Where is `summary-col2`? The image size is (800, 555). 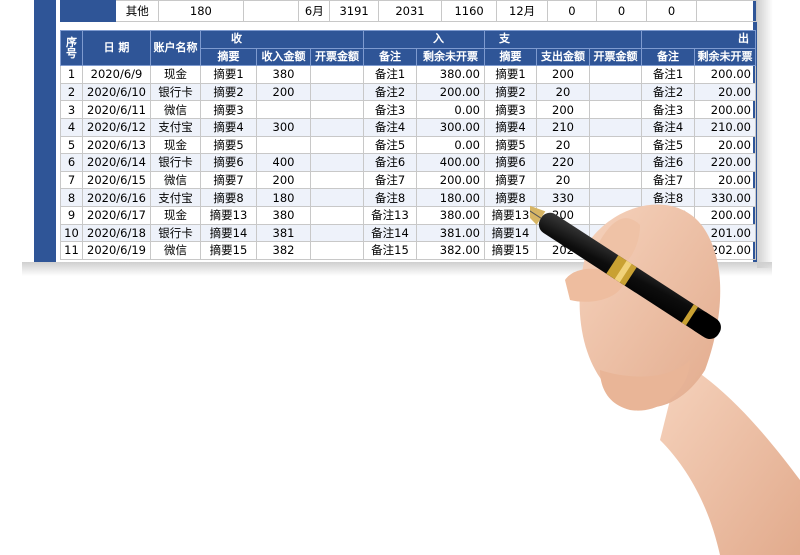
summary-col2 is located at coordinates (271, 11).